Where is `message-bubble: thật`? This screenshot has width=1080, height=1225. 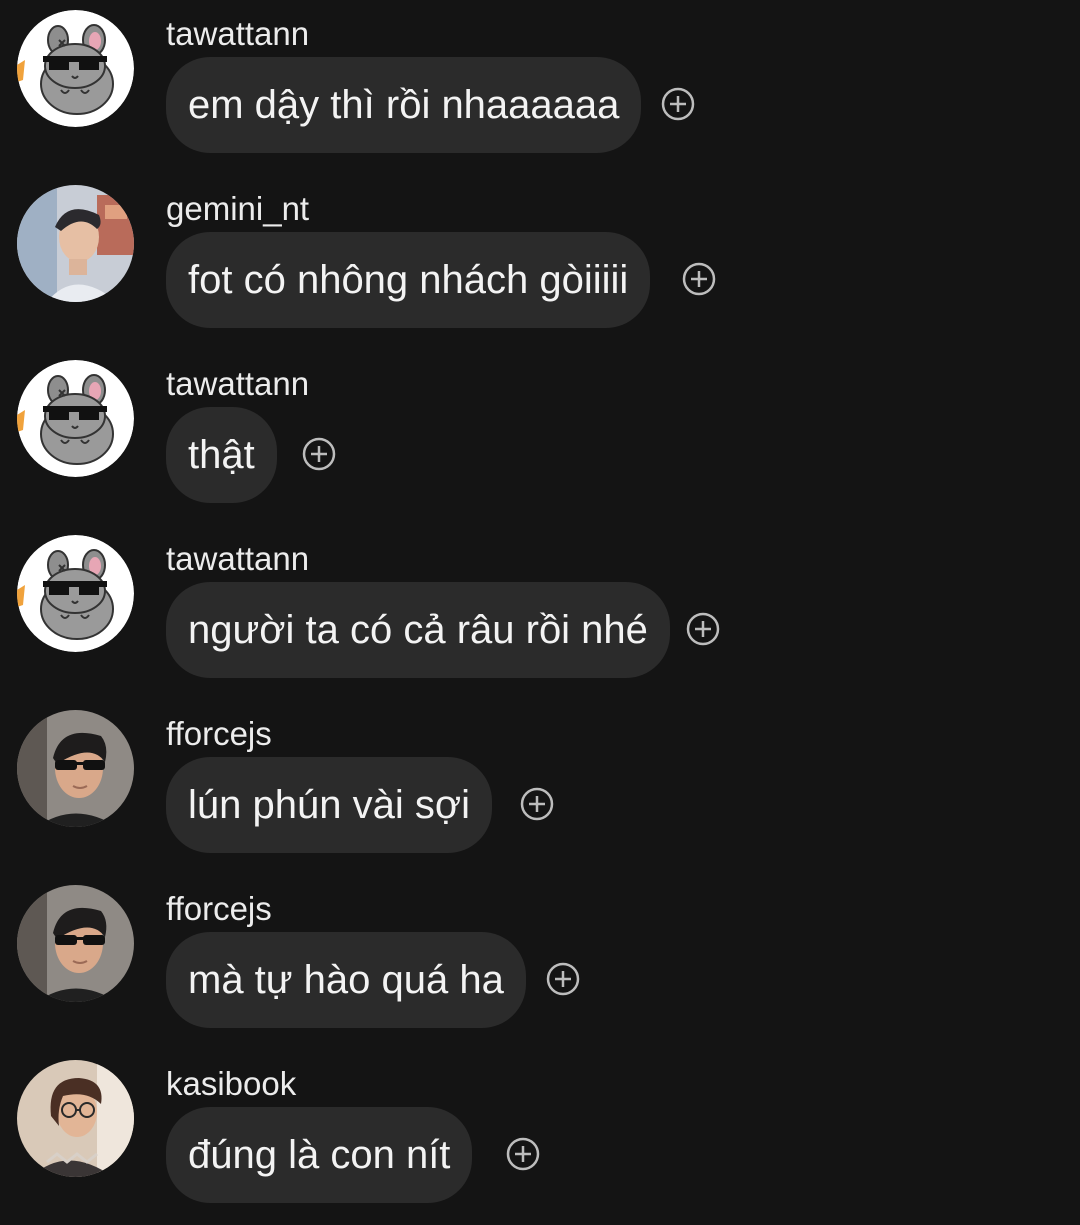
message-bubble: thật is located at coordinates (221, 455).